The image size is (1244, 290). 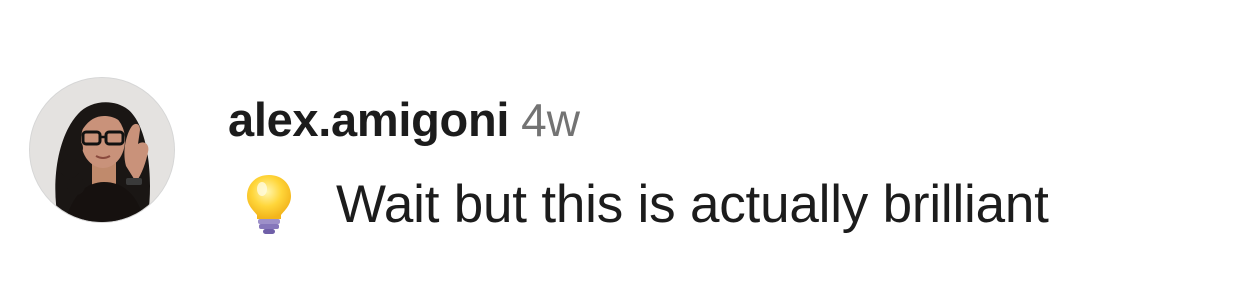 What do you see at coordinates (368, 119) in the screenshot?
I see `username-link: alex.amigoni` at bounding box center [368, 119].